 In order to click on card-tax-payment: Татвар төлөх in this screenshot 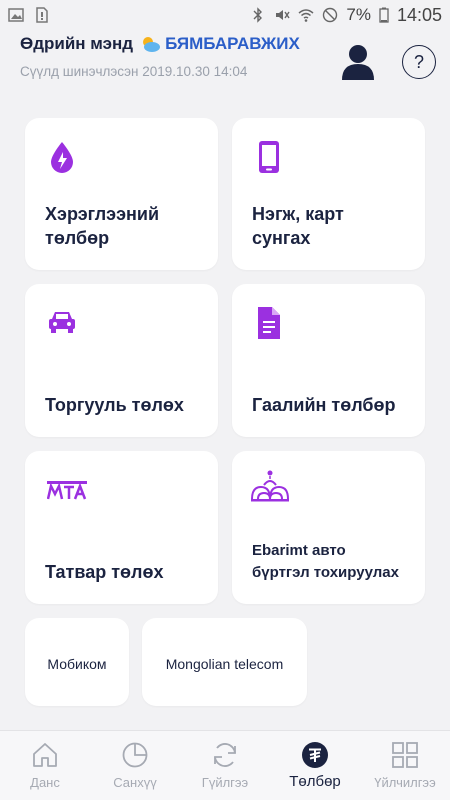, I will do `click(121, 527)`.